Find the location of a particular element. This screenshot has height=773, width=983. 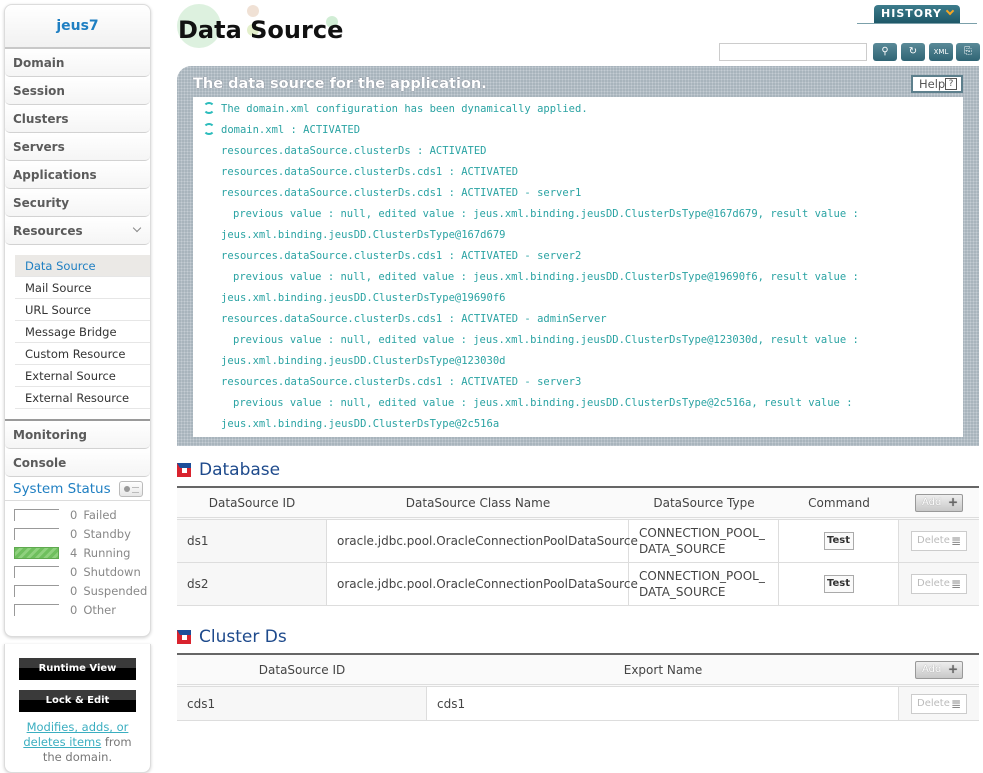

sidebar-item-label: Clusters is located at coordinates (41, 118).